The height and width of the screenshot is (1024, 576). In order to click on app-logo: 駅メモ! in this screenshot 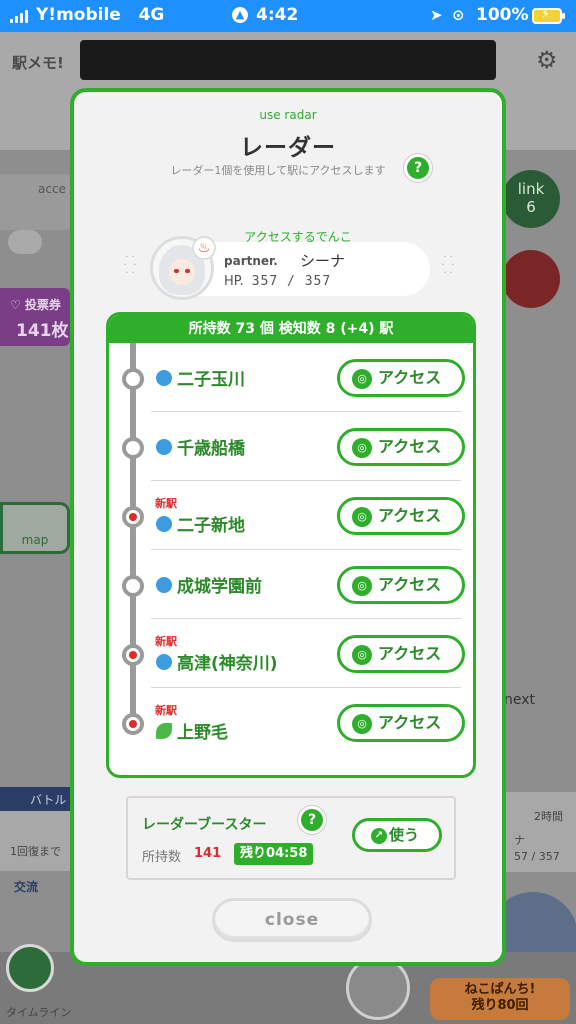, I will do `click(38, 63)`.